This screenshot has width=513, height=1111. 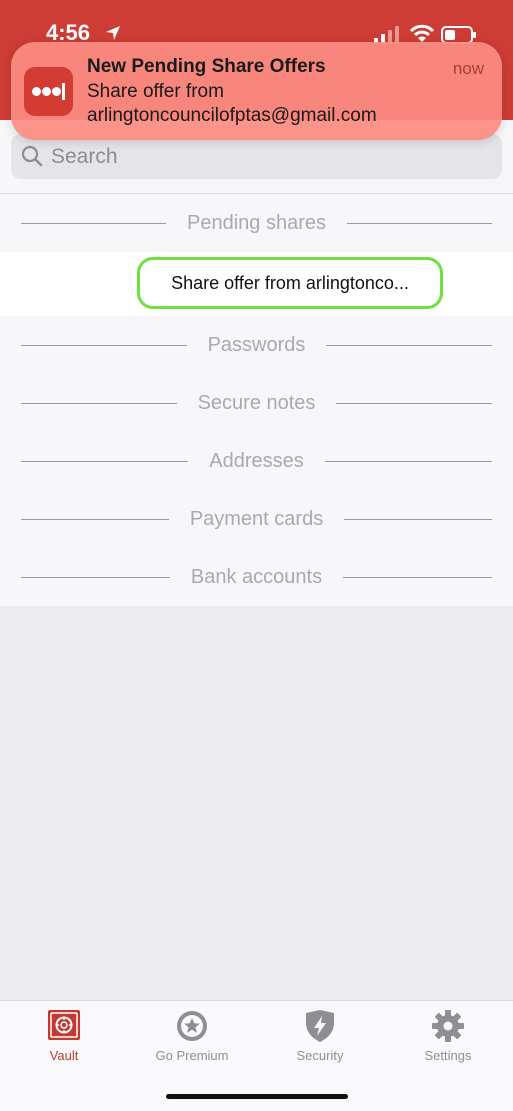 I want to click on notification-title: New Pending Share Offers, so click(x=206, y=66).